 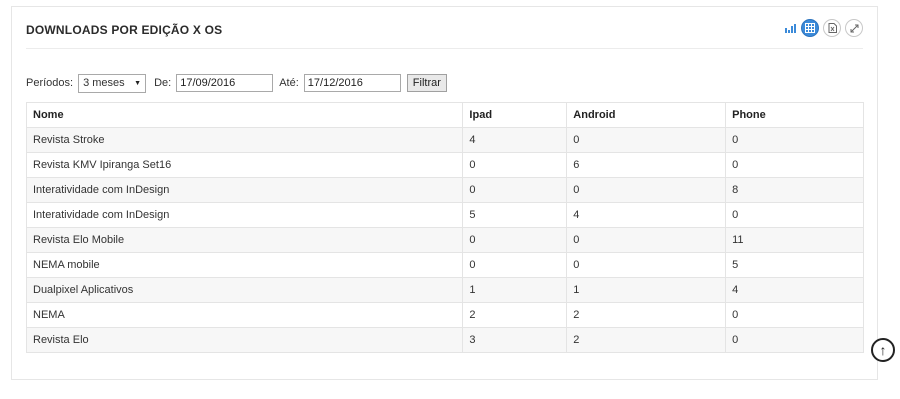 I want to click on table-row: Interatividade com InDesign 5 4 0, so click(x=444, y=215).